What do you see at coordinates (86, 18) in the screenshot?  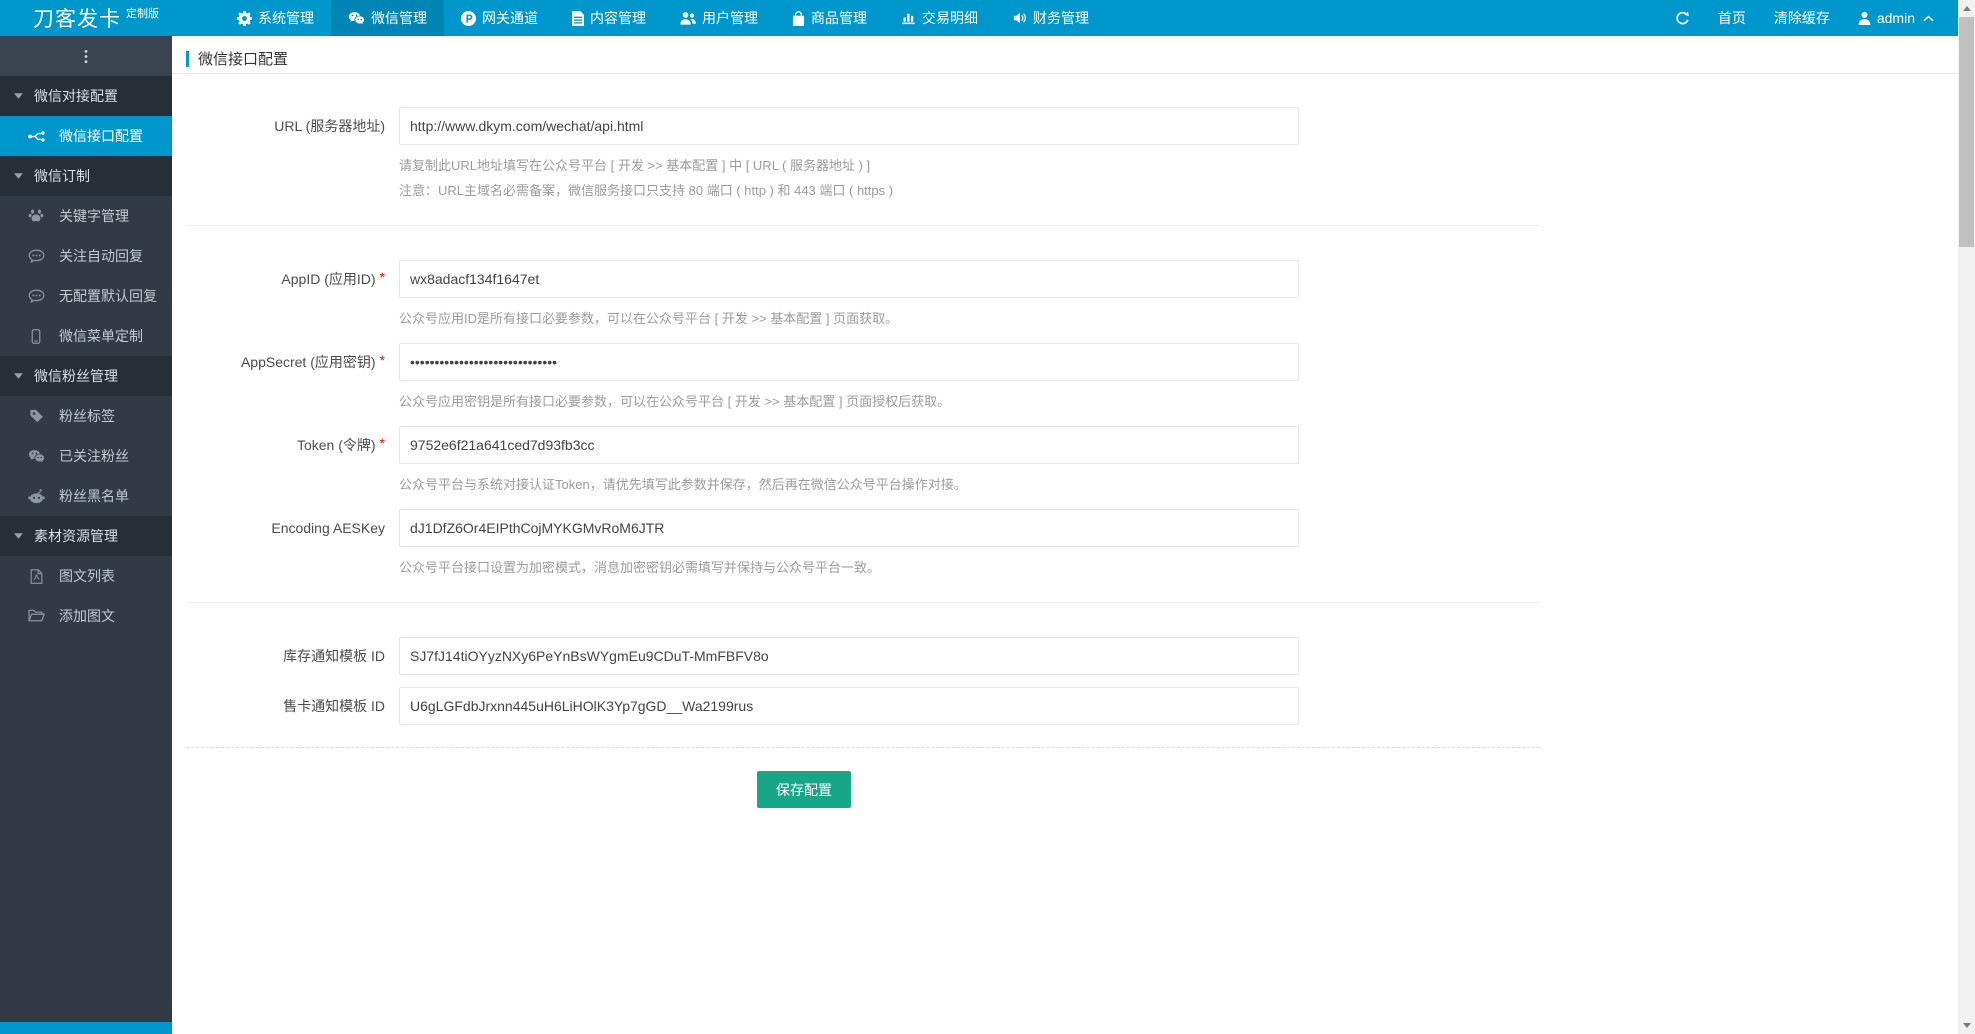 I see `brand: 刀客发卡 定制版` at bounding box center [86, 18].